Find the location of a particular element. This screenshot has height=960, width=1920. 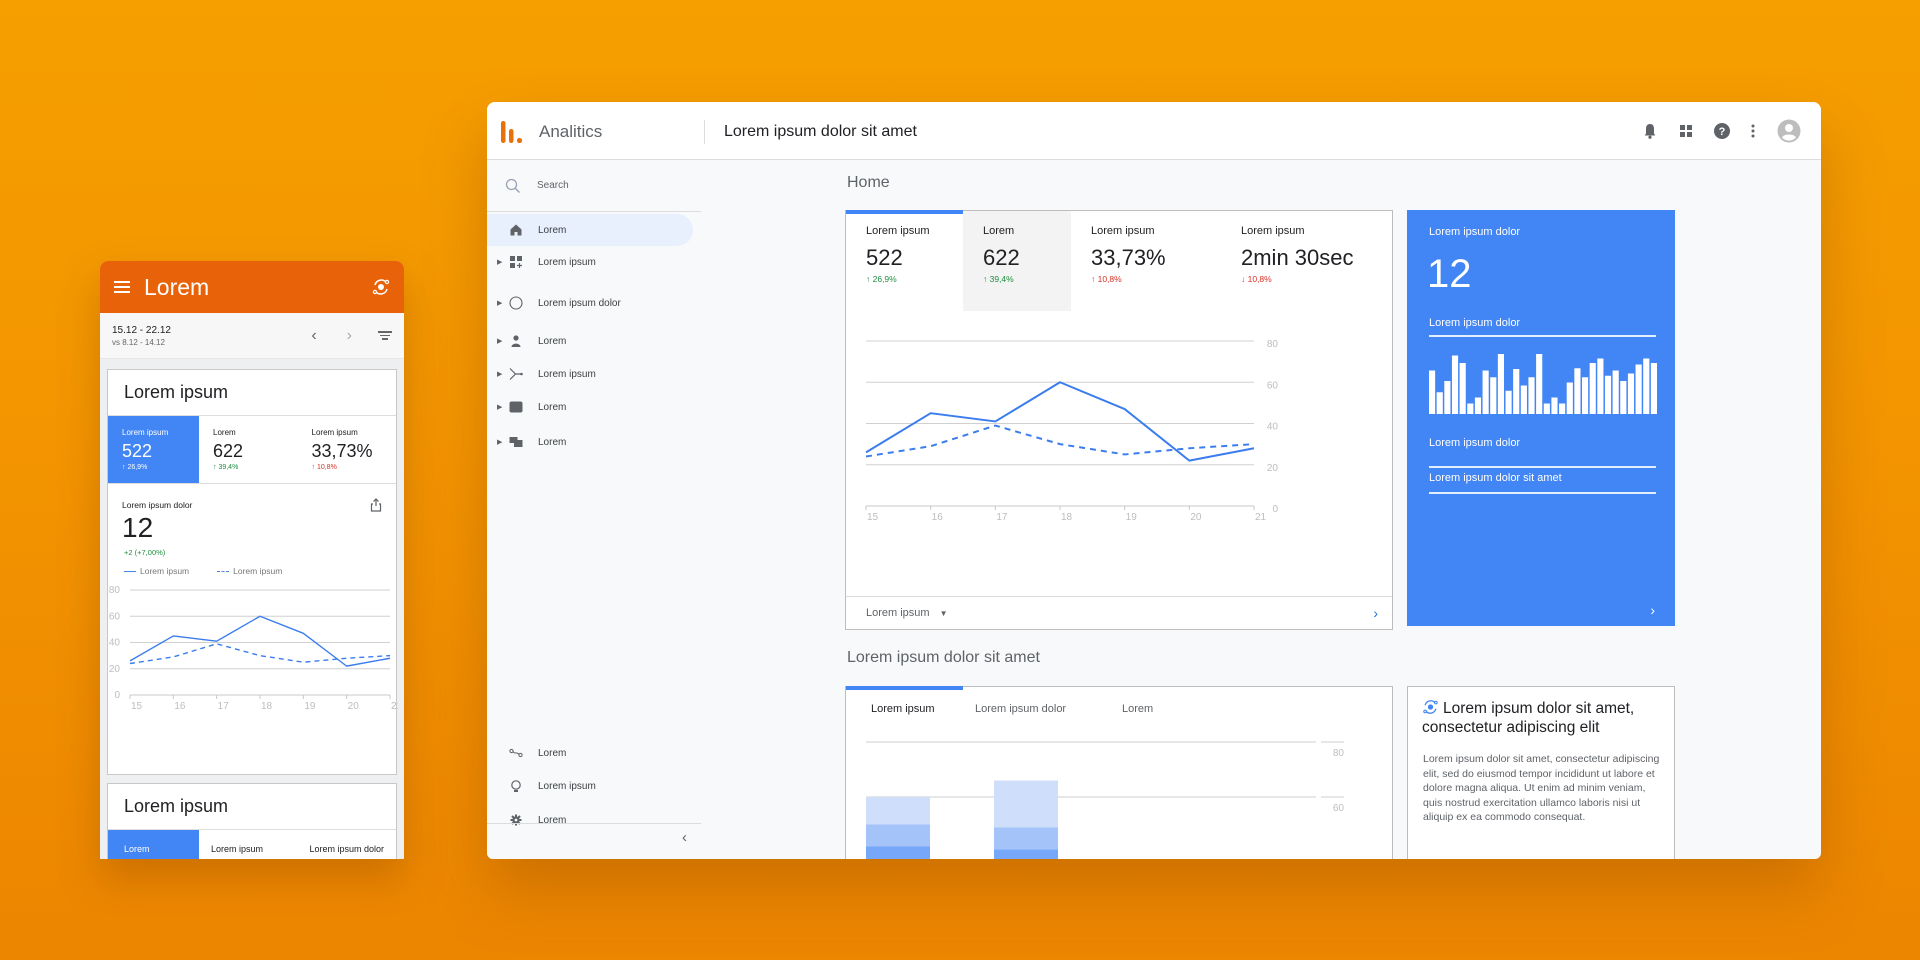

filter-icon is located at coordinates (385, 335).